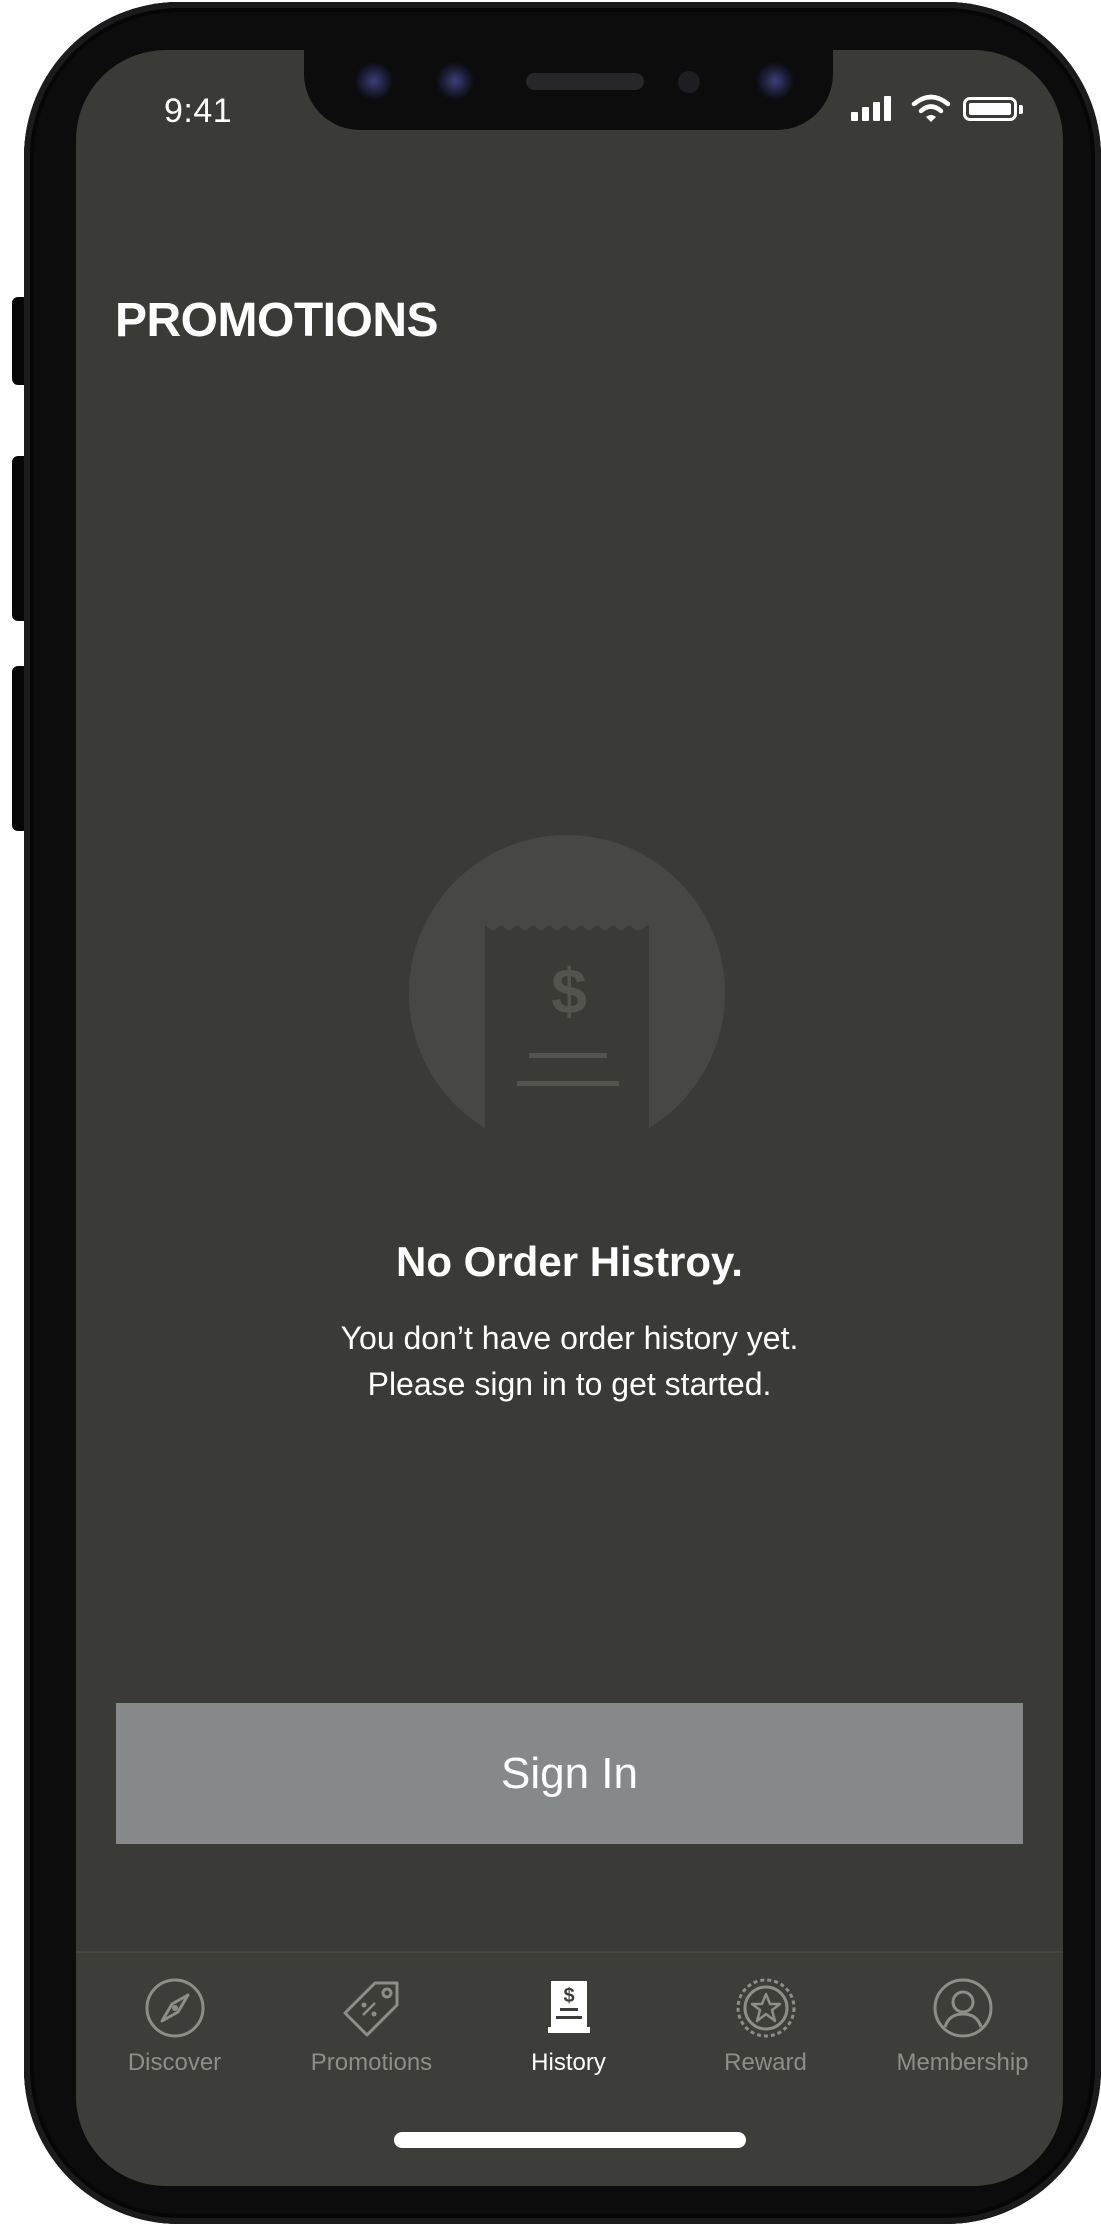 The width and height of the screenshot is (1101, 2227). Describe the element at coordinates (371, 2062) in the screenshot. I see `tab-label-promotions: Promotions` at that location.